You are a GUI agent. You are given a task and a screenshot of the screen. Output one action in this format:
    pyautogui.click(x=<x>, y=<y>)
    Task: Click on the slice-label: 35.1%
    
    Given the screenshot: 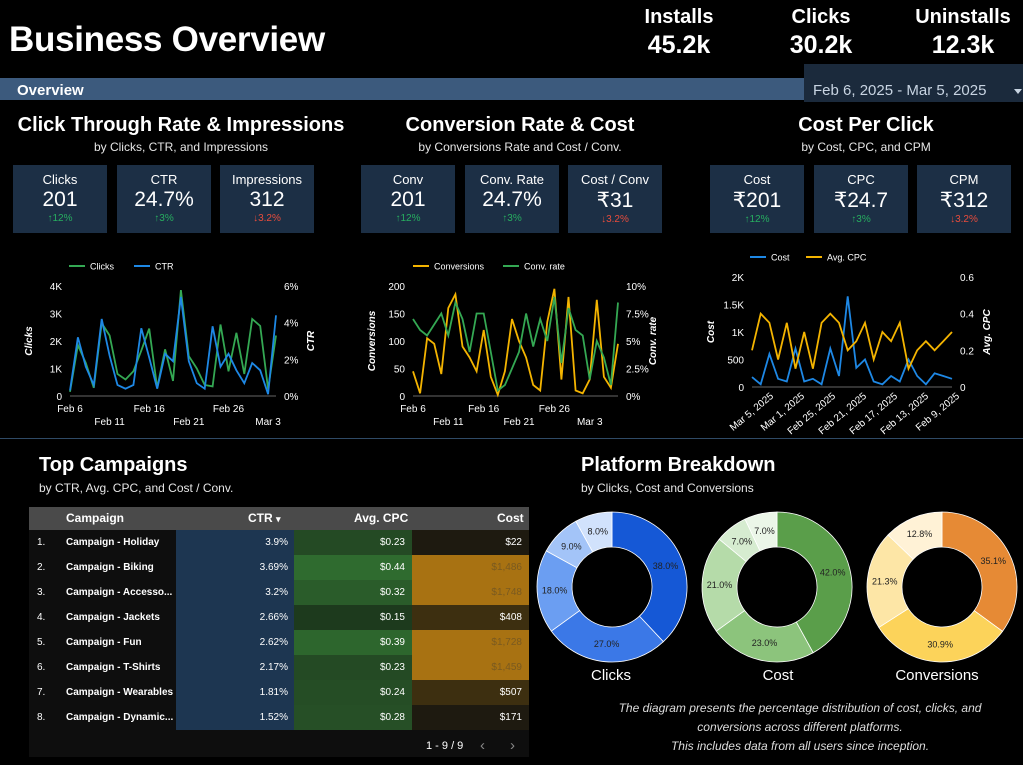 What is the action you would take?
    pyautogui.click(x=994, y=561)
    